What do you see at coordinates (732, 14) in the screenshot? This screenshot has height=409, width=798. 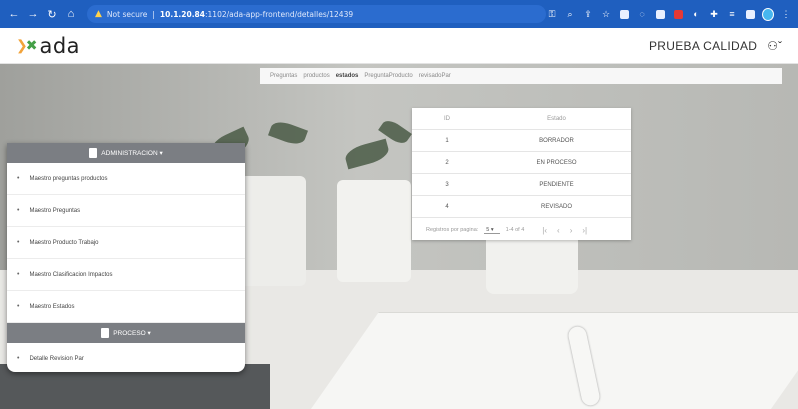 I see `extension-icon: ≡` at bounding box center [732, 14].